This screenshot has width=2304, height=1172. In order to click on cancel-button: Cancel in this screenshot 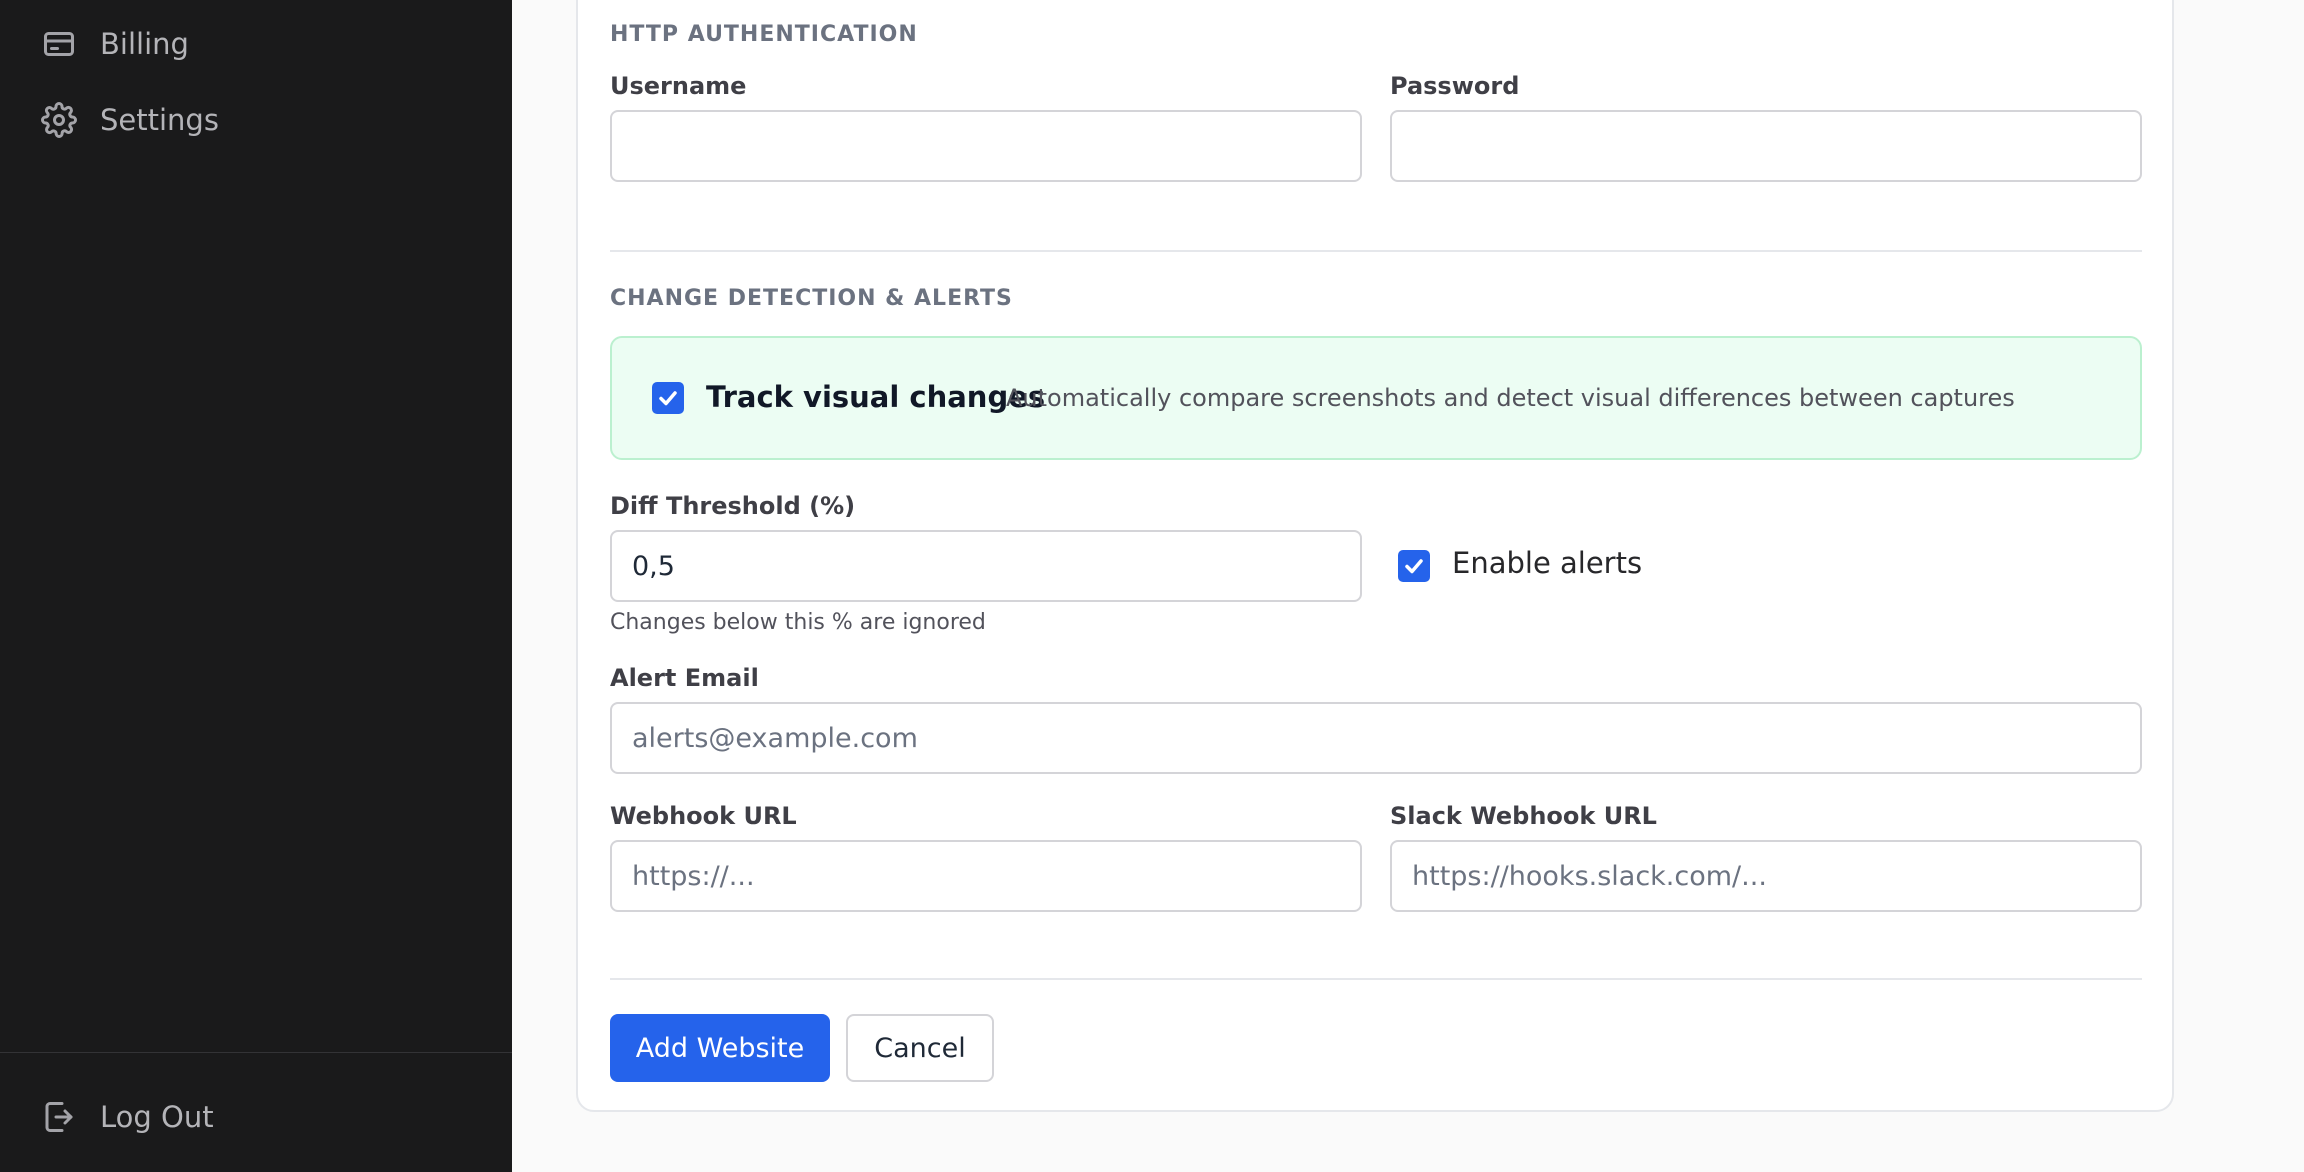, I will do `click(920, 1048)`.